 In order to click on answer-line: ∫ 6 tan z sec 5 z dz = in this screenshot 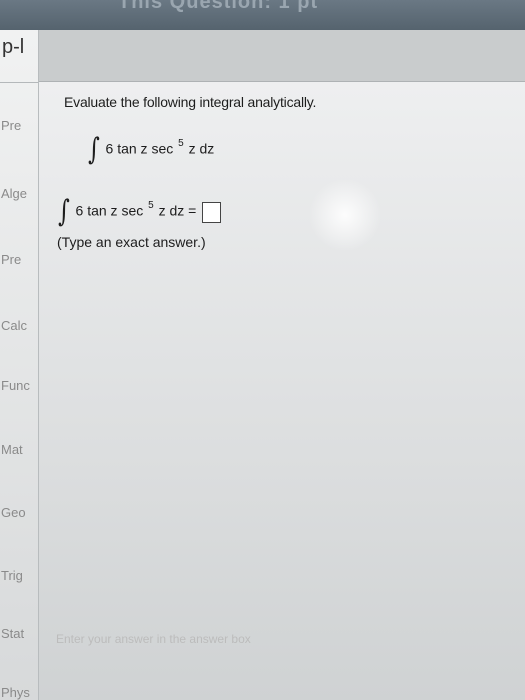, I will do `click(139, 211)`.